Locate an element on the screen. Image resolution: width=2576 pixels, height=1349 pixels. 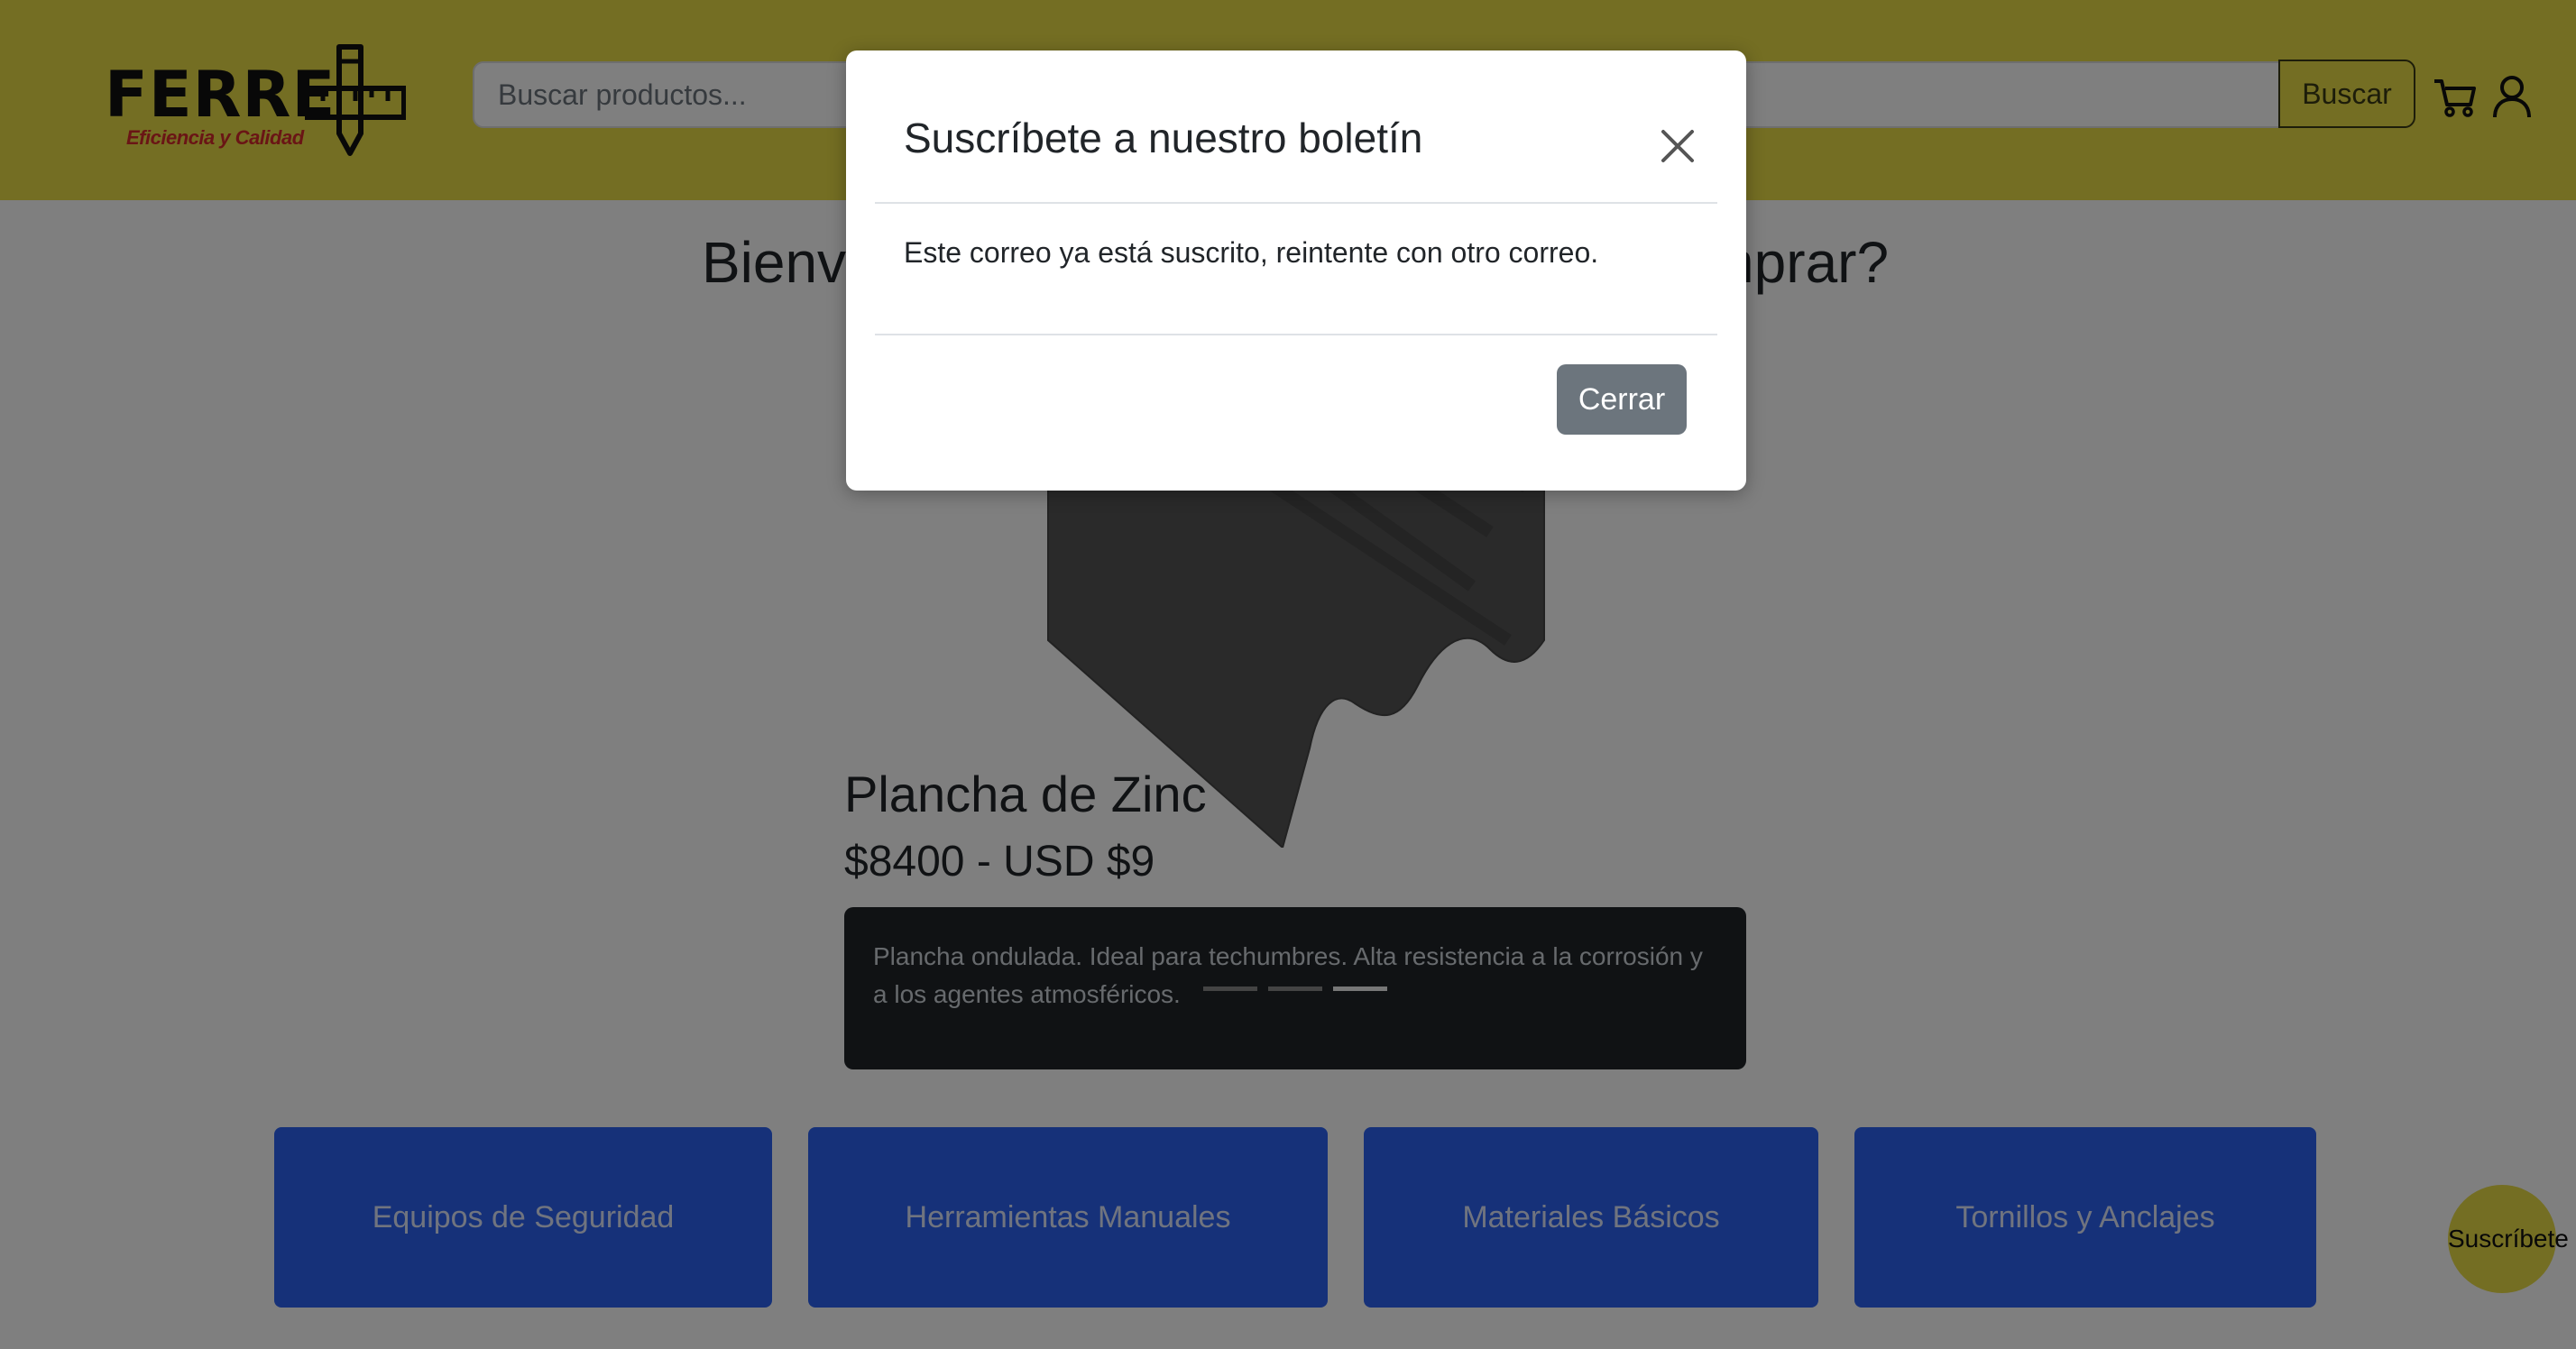
modal-header-divider is located at coordinates (1296, 203).